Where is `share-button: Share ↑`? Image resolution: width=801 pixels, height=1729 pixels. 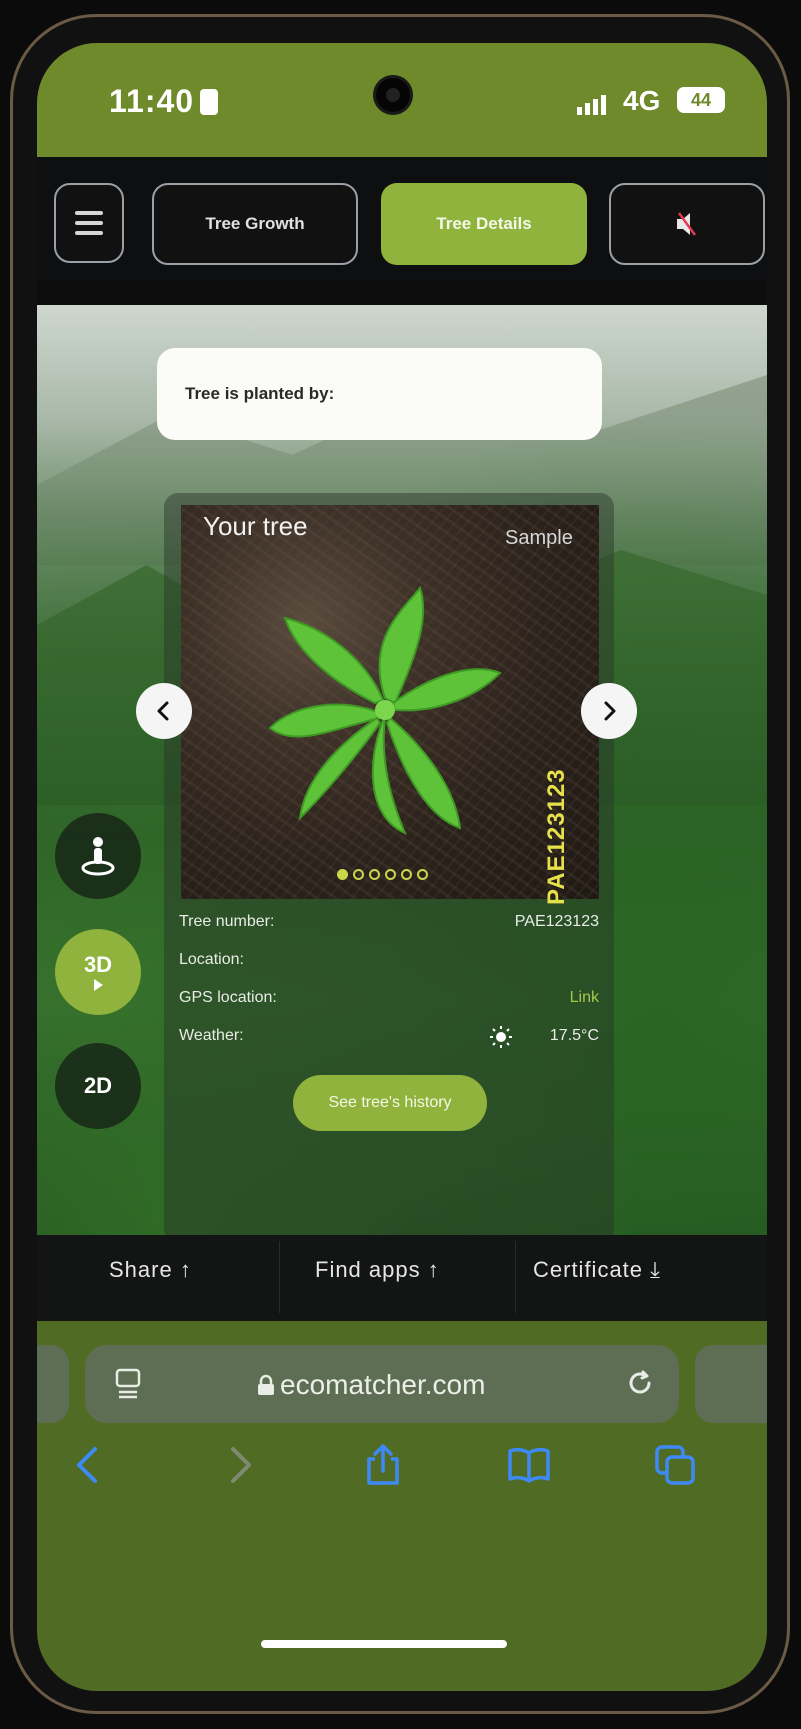
share-button: Share ↑ is located at coordinates (150, 1270).